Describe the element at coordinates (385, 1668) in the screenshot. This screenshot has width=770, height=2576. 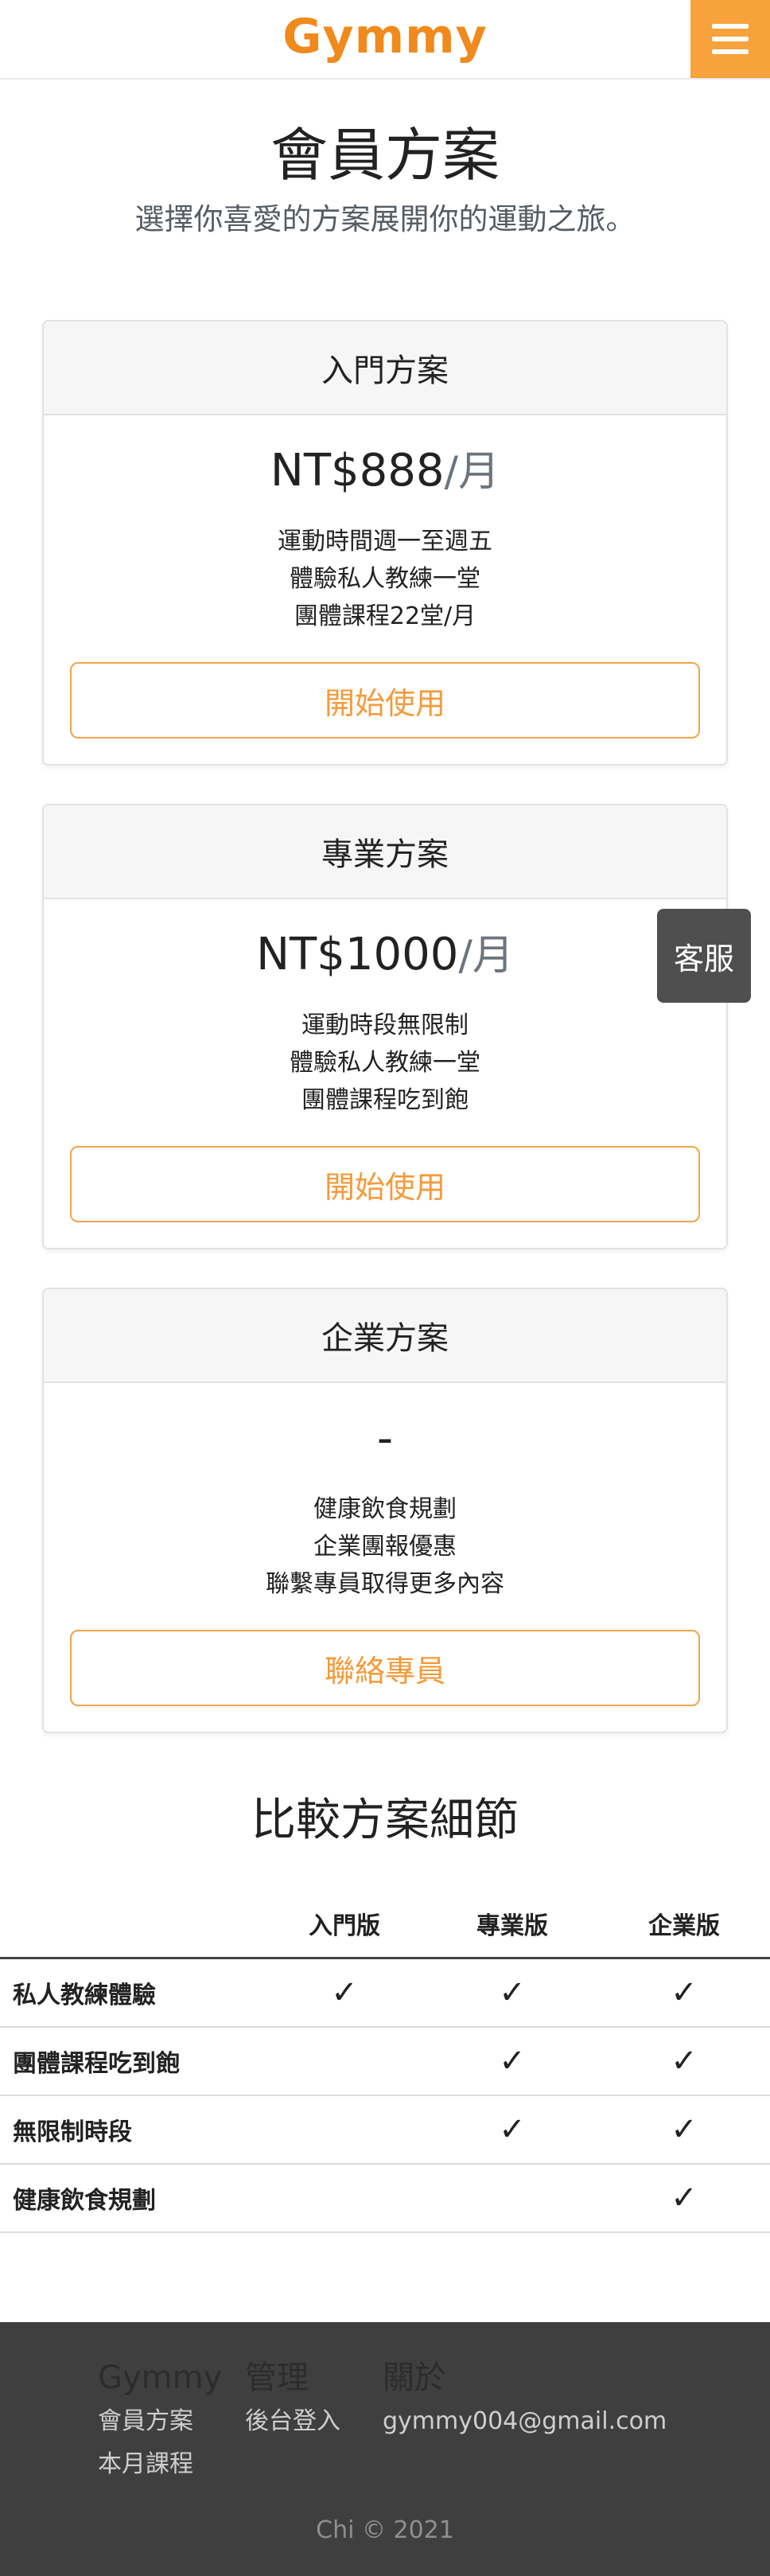
I see `contact-button-enterprise: 聯絡專員` at that location.